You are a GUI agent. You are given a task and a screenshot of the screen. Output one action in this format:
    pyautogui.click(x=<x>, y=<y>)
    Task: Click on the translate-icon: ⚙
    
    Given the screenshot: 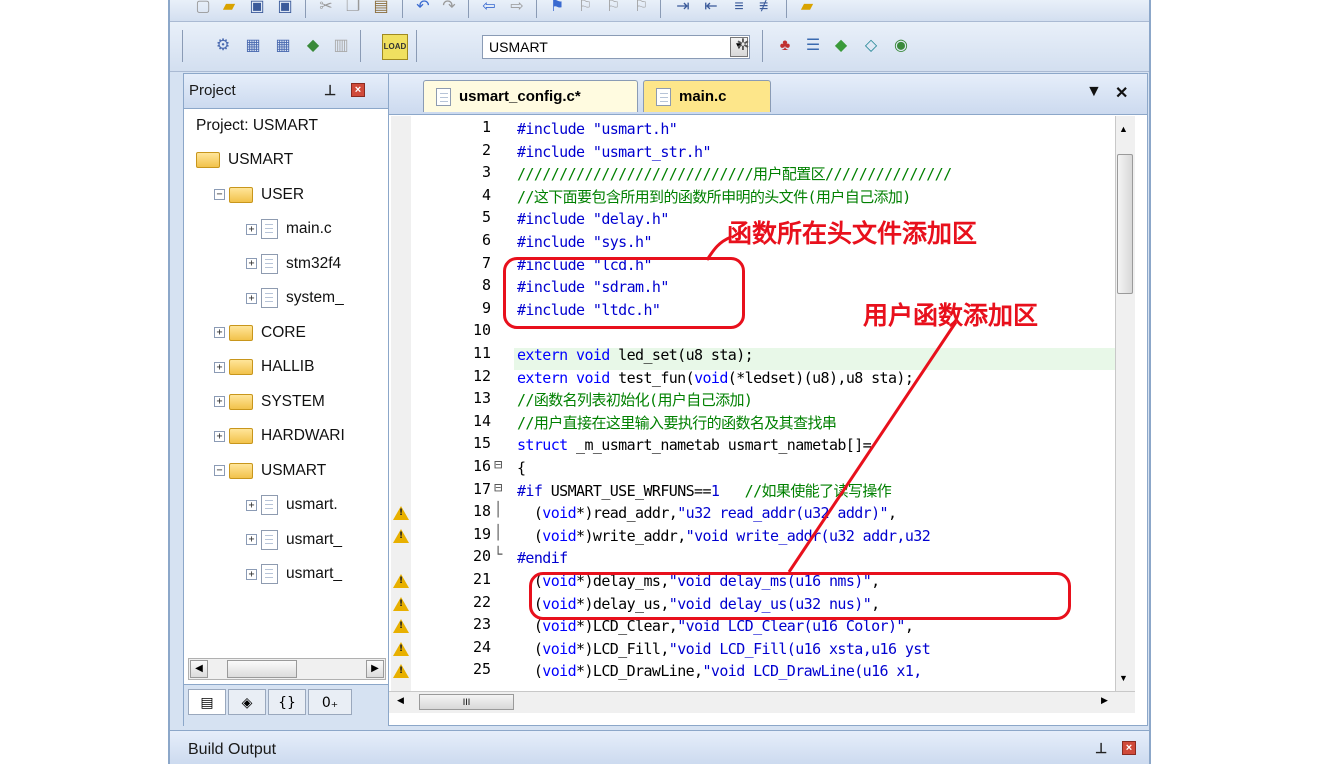 What is the action you would take?
    pyautogui.click(x=223, y=46)
    